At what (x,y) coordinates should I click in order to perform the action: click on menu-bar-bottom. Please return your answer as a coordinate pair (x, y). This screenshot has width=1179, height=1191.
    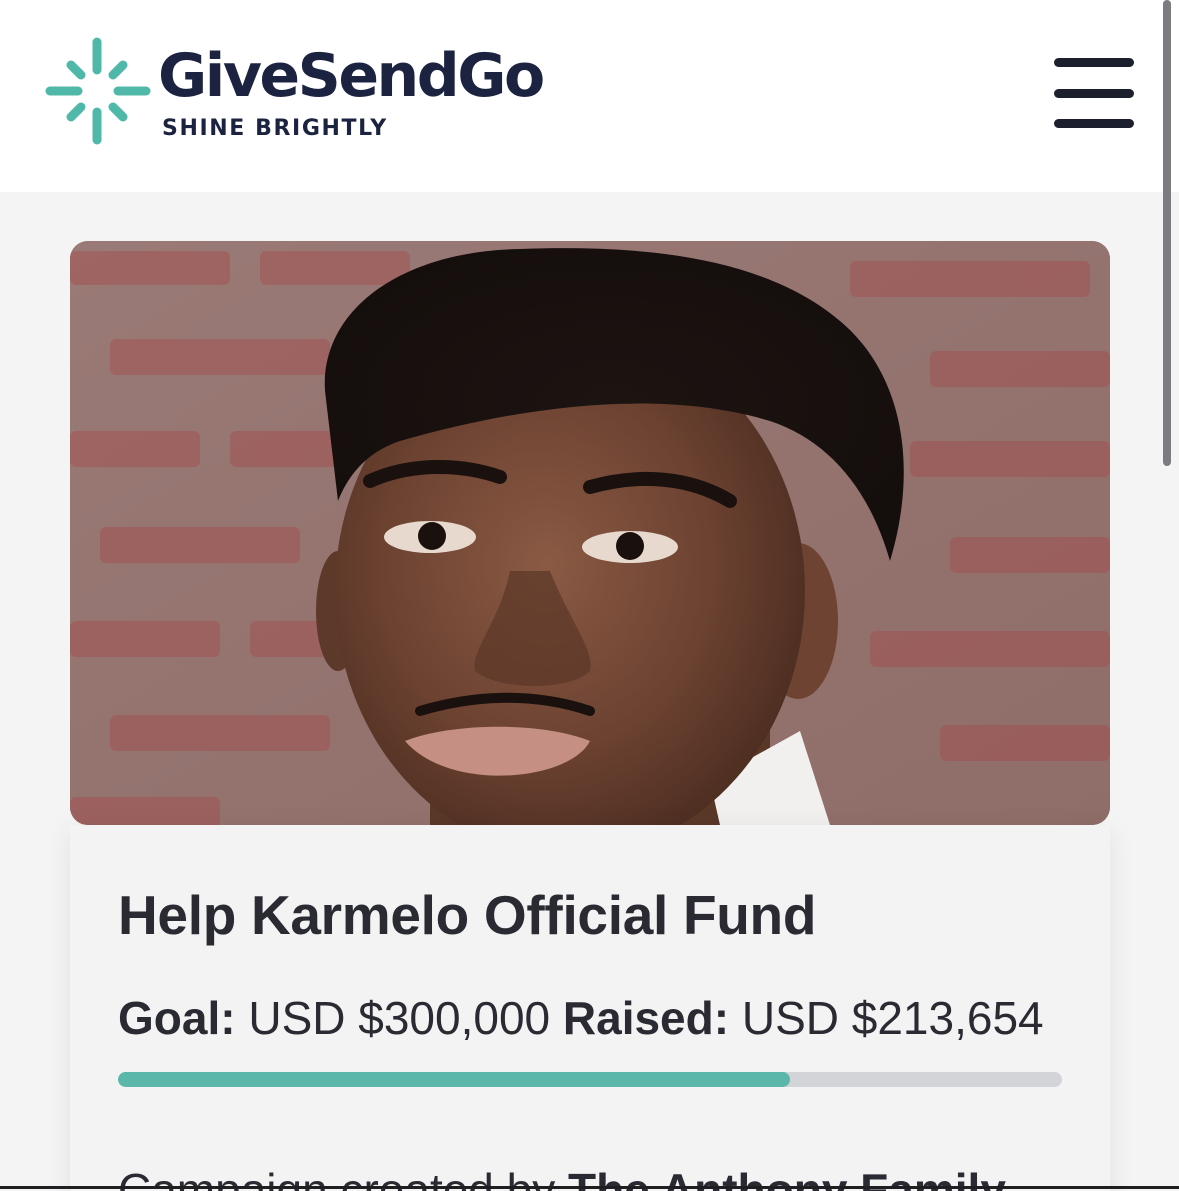
    Looking at the image, I should click on (1094, 123).